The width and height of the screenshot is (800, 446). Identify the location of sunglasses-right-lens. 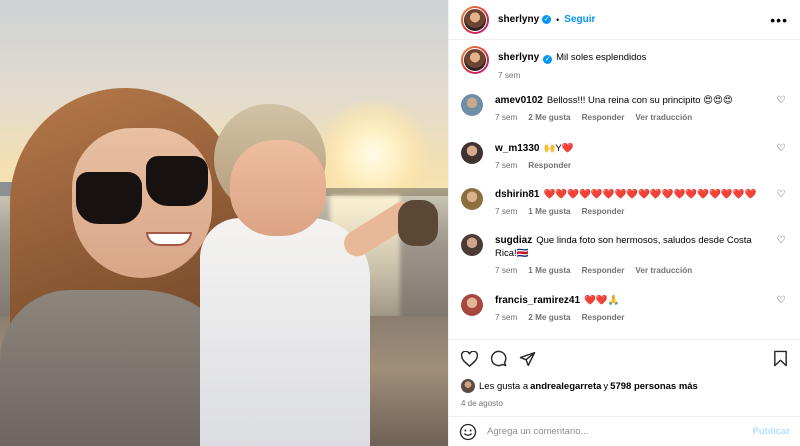
(177, 181).